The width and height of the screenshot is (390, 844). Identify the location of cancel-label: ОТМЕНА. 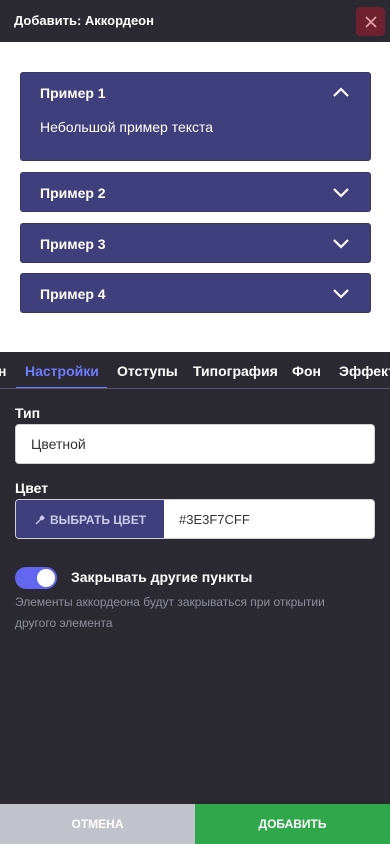
(97, 824).